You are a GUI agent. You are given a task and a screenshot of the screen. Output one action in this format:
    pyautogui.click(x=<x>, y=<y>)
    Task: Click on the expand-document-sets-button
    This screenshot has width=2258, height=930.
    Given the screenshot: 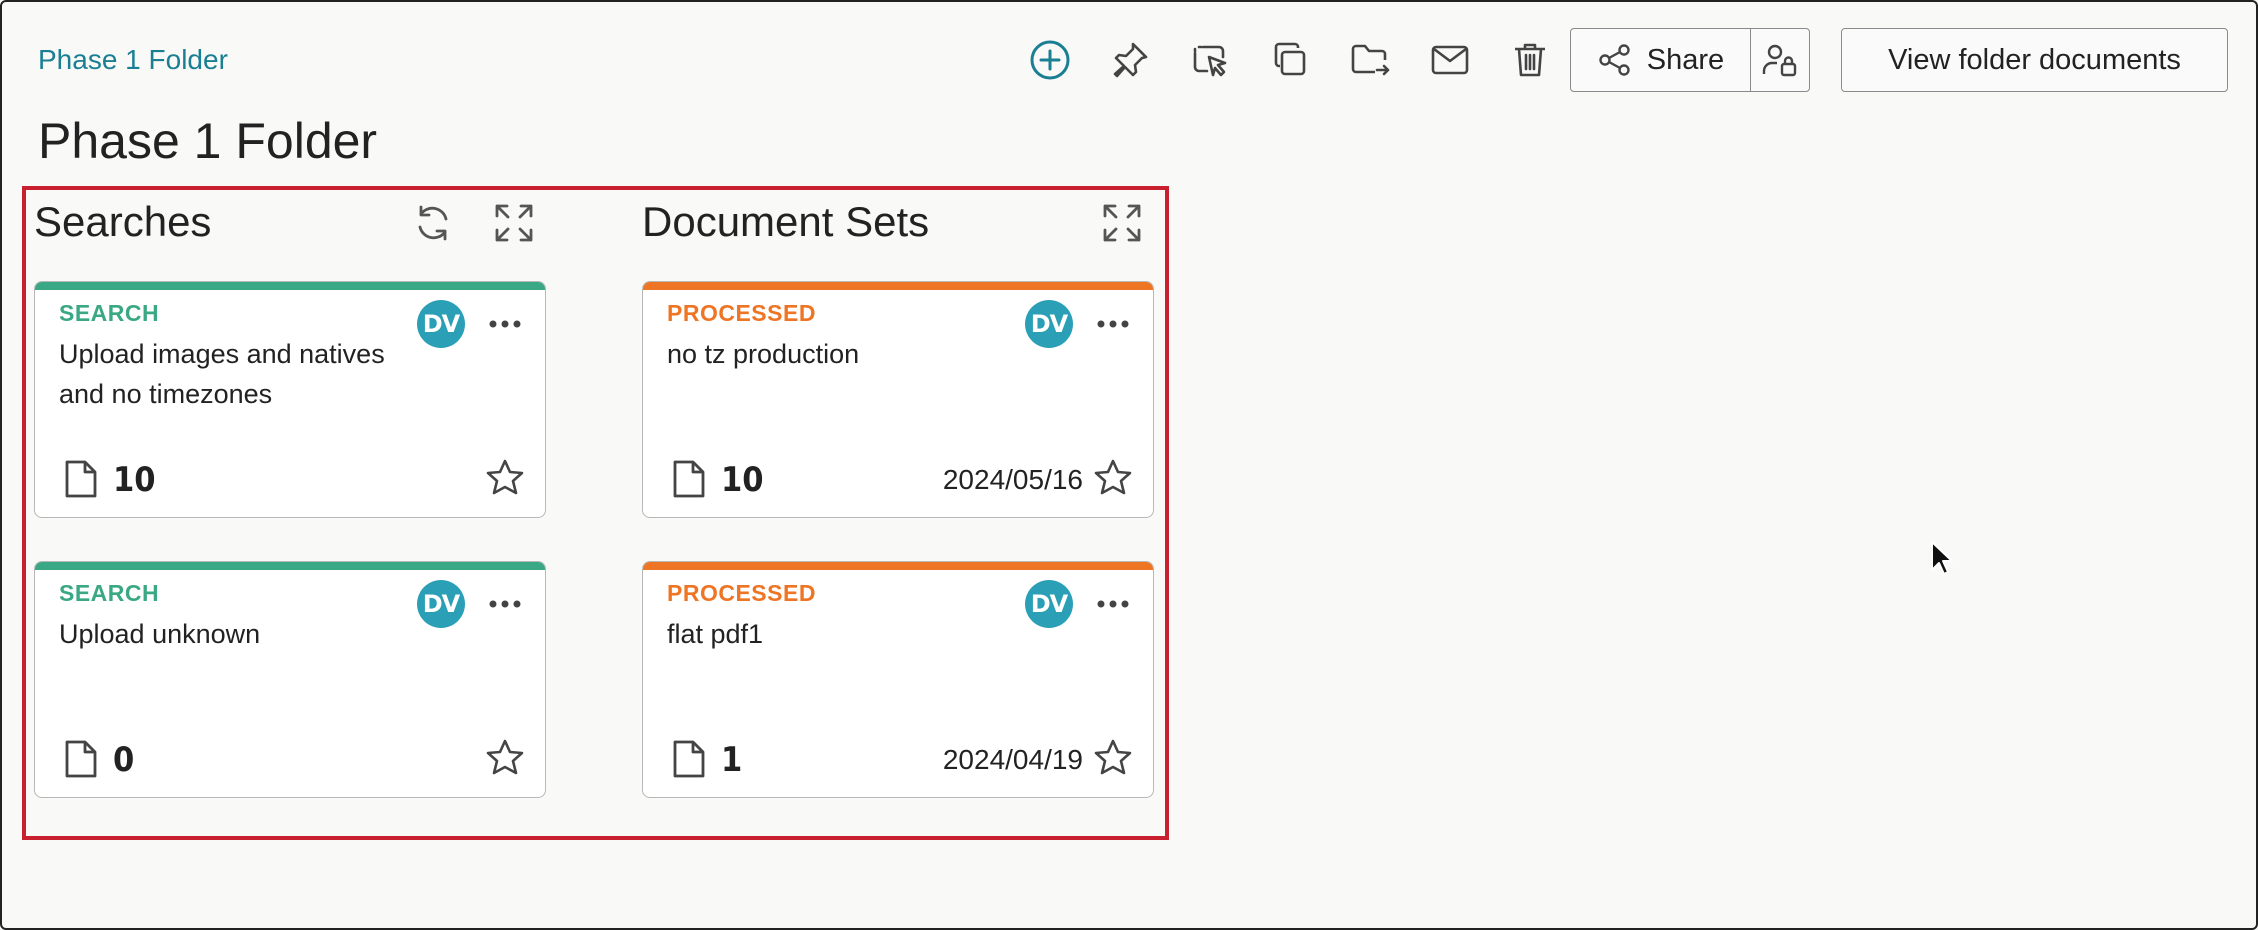 What is the action you would take?
    pyautogui.click(x=1122, y=223)
    